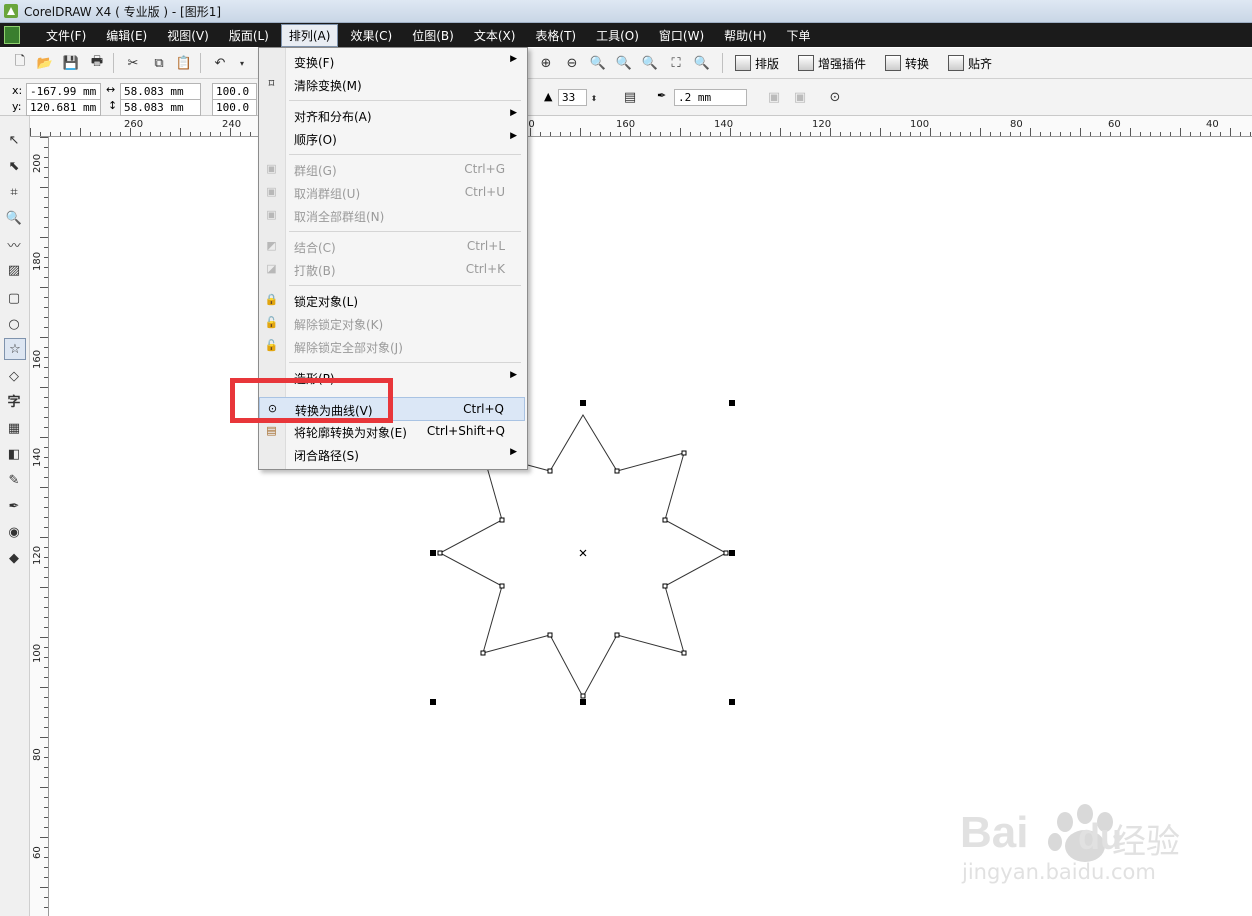 This screenshot has width=1252, height=916. Describe the element at coordinates (159, 63) in the screenshot. I see `copy-icon: ⧉` at that location.